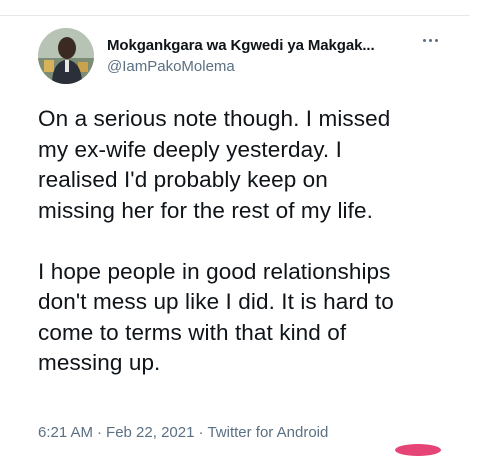 This screenshot has height=456, width=480. What do you see at coordinates (205, 210) in the screenshot?
I see `tweet-line: missing her for the rest of my life.` at bounding box center [205, 210].